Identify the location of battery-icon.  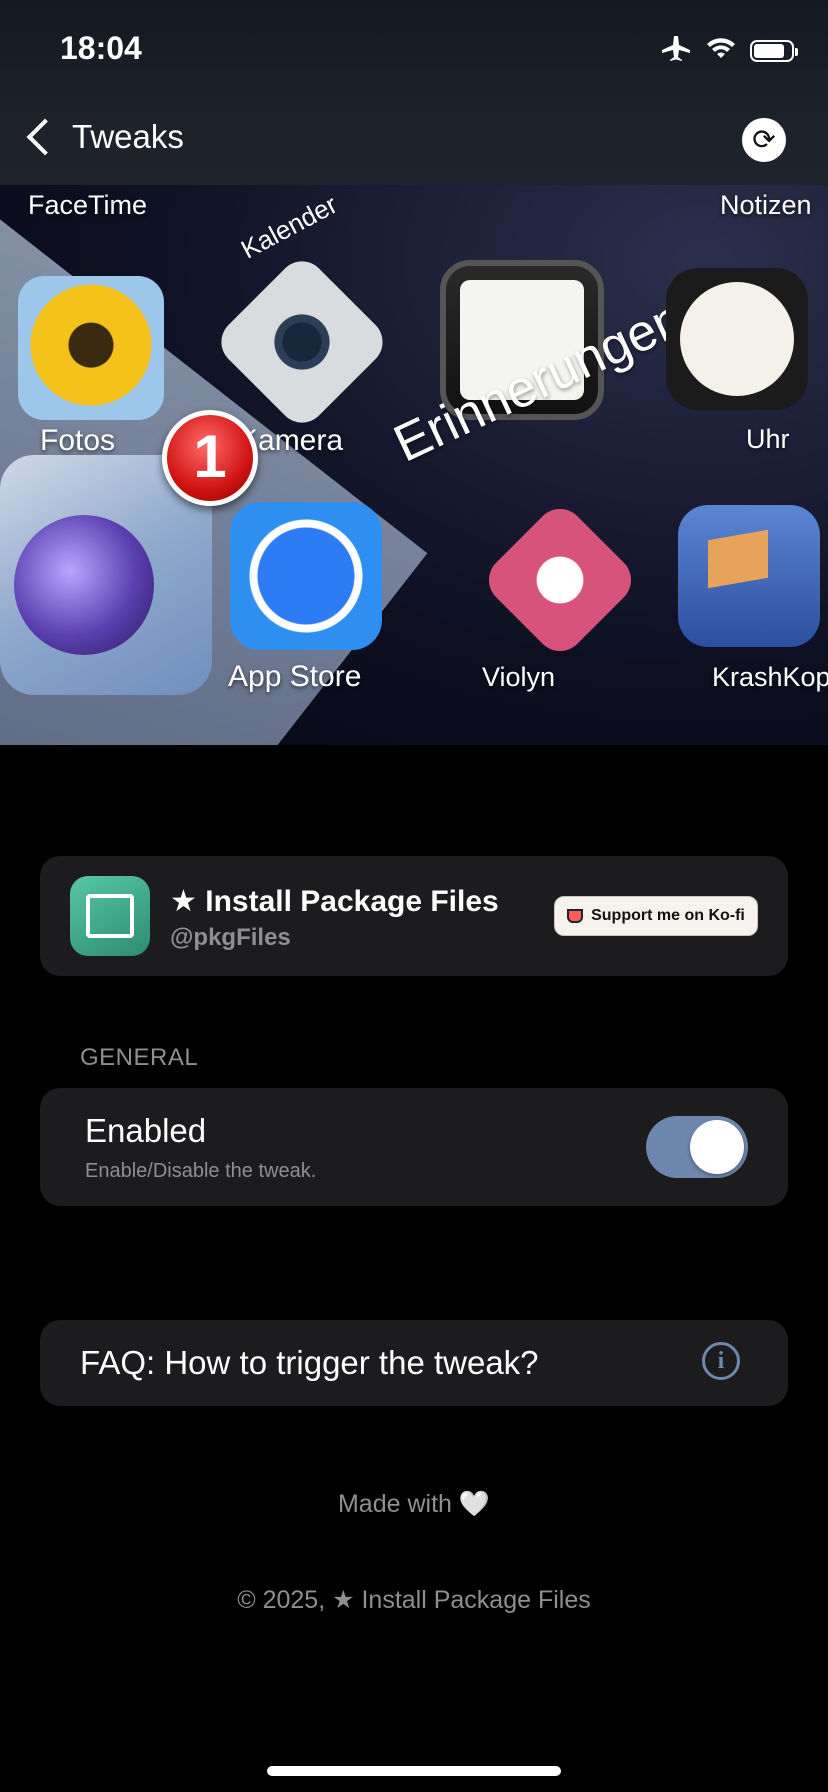
(774, 50).